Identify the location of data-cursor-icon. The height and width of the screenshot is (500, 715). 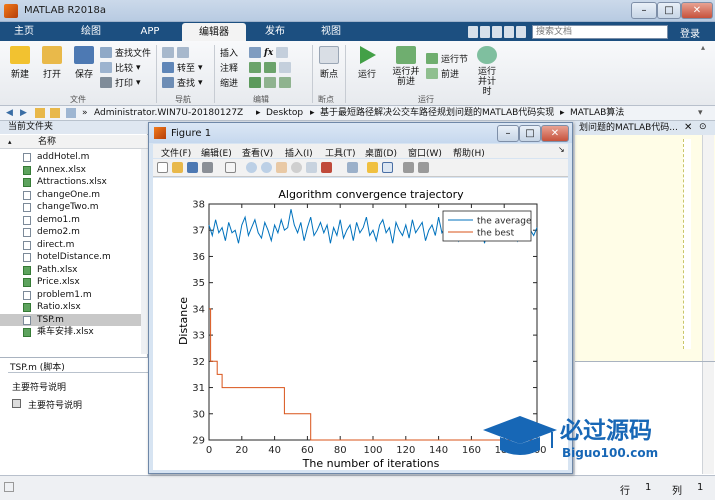
(311, 167).